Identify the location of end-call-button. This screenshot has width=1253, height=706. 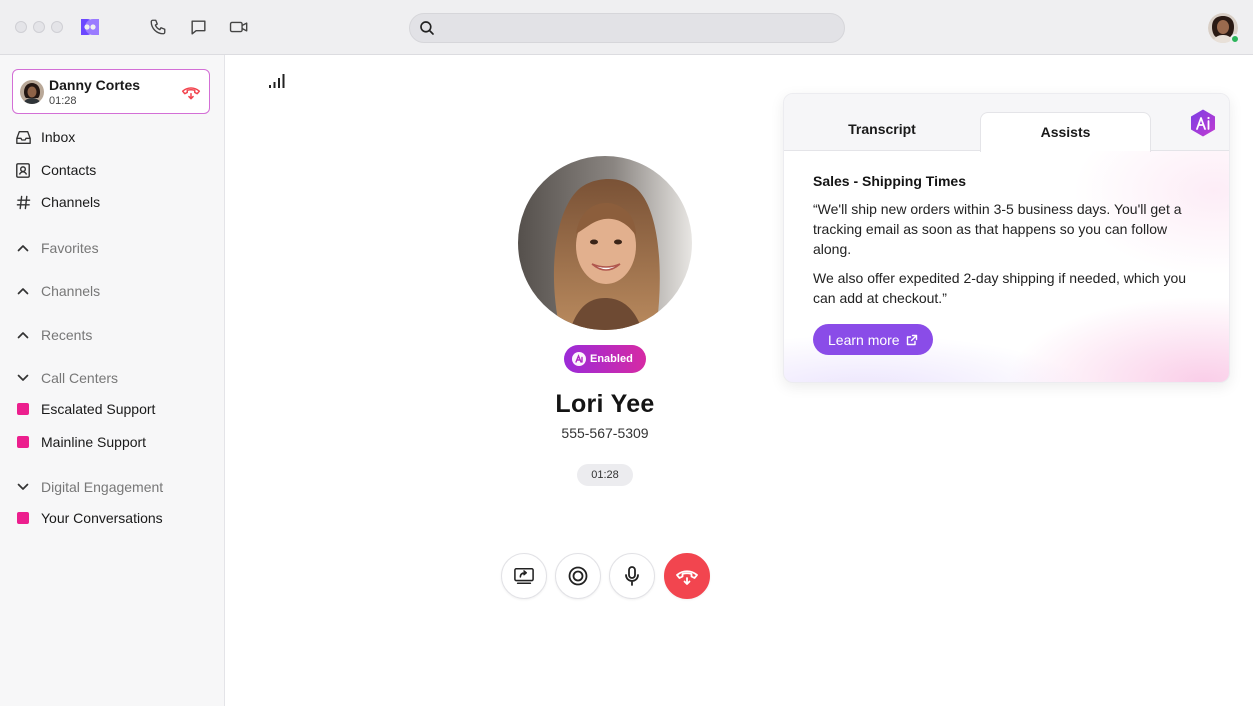
(687, 576).